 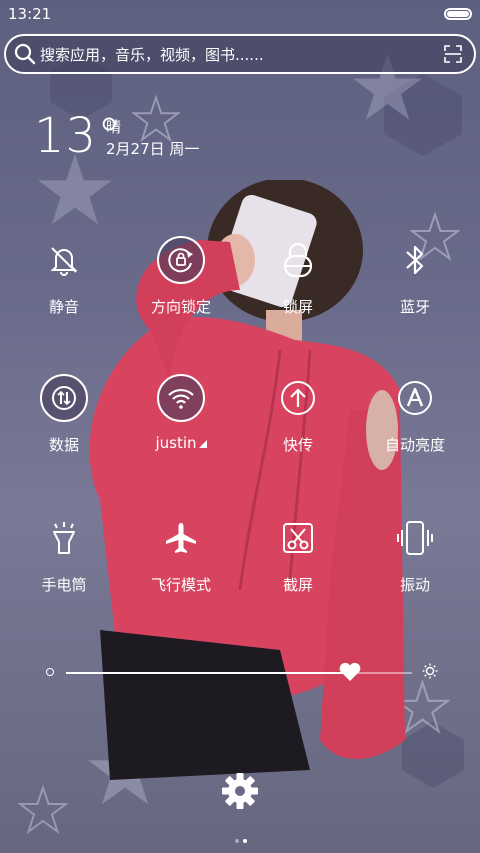 What do you see at coordinates (64, 429) in the screenshot?
I see `toggle-mobile-data: 数据` at bounding box center [64, 429].